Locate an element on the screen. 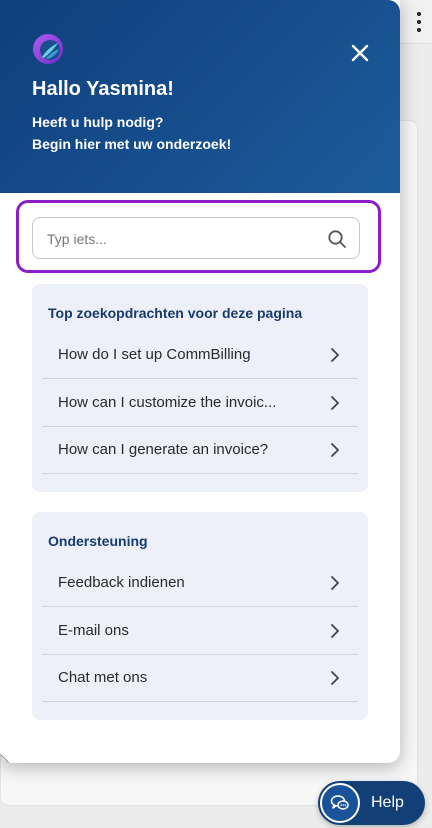 This screenshot has height=828, width=432. top-searches-title: Top zoekopdrachten voor deze pagina is located at coordinates (175, 313).